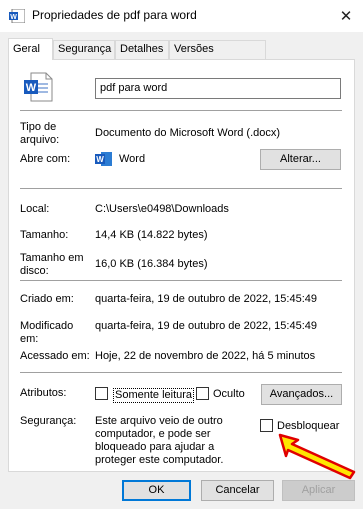 The width and height of the screenshot is (363, 509). Describe the element at coordinates (35, 209) in the screenshot. I see `location-label: Local:` at that location.